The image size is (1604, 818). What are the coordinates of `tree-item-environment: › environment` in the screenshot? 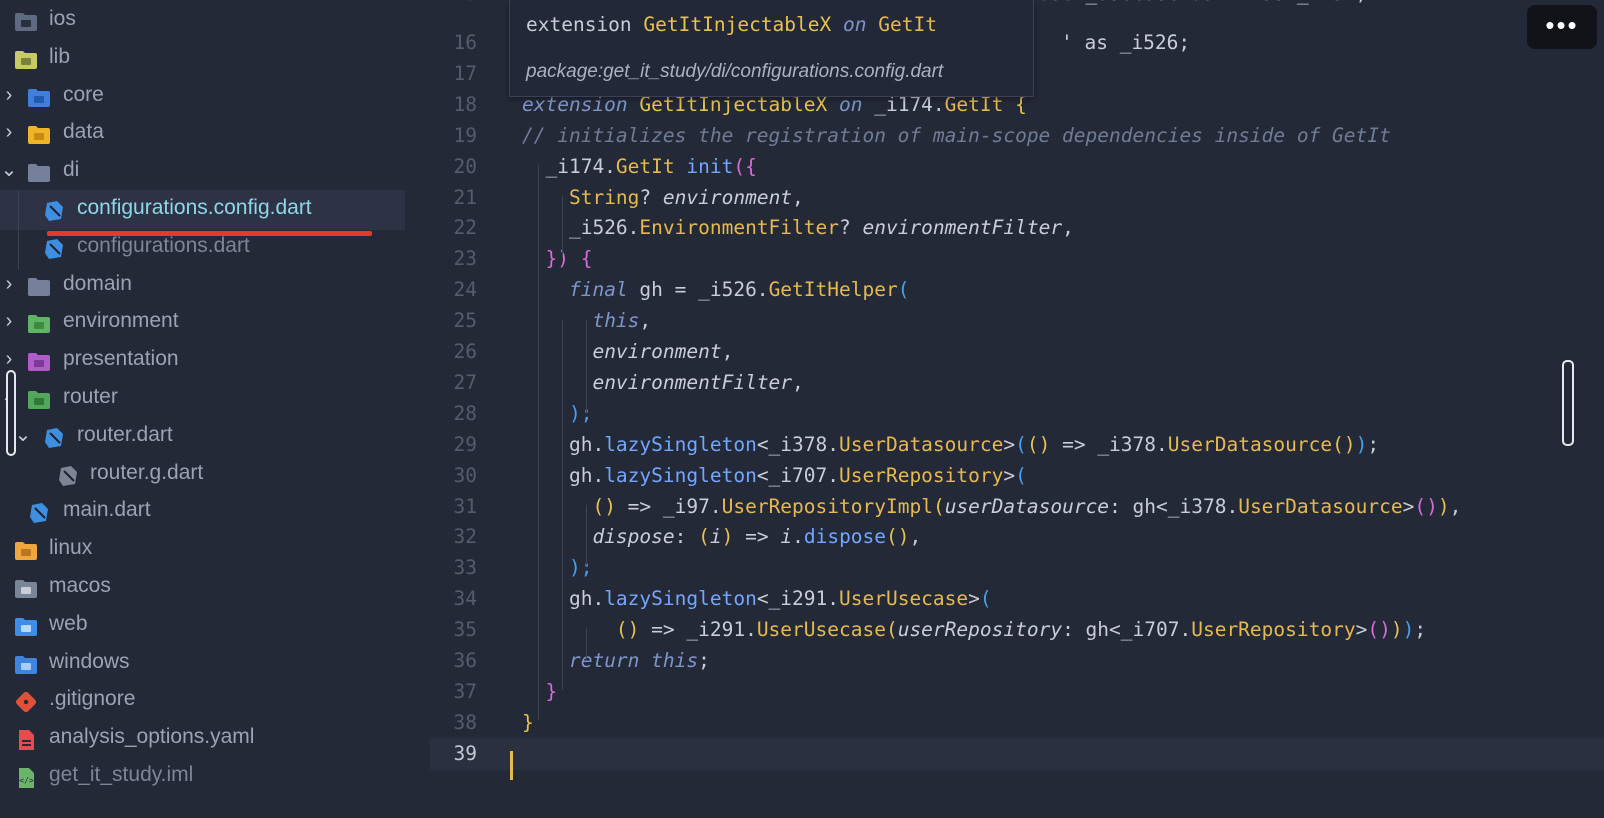 It's located at (215, 321).